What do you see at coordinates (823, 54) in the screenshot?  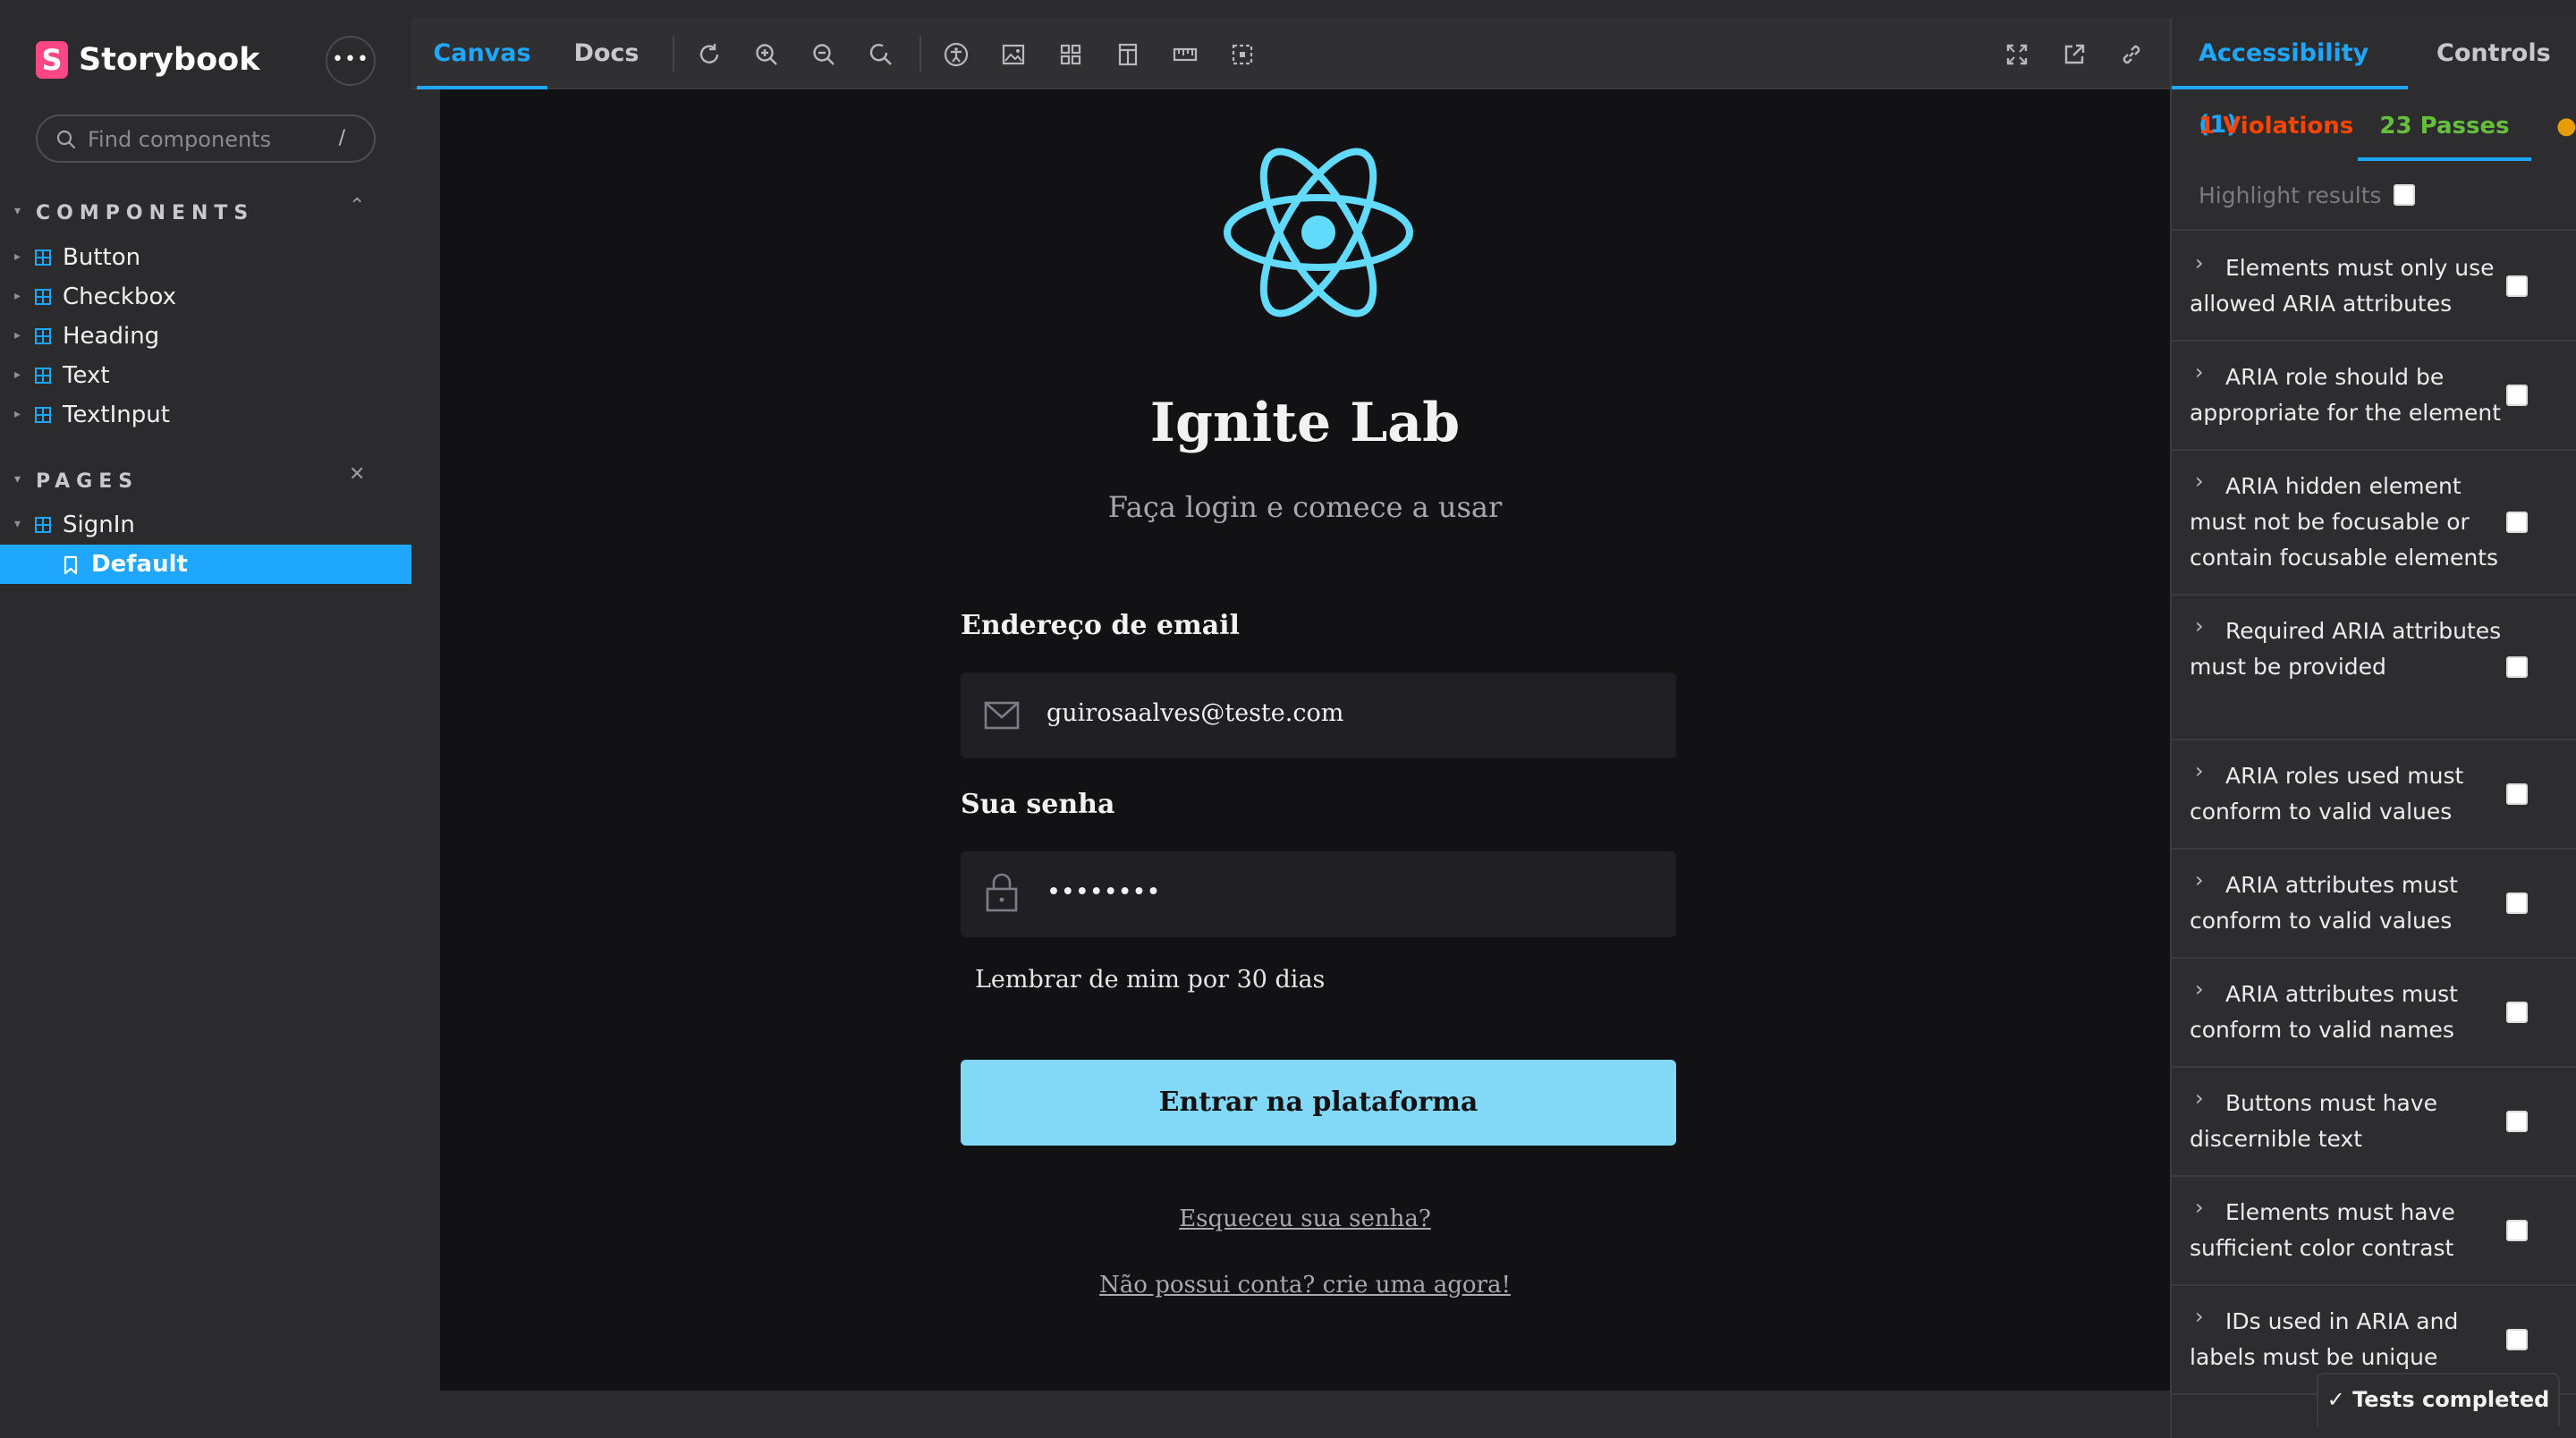 I see `zoom-out-icon` at bounding box center [823, 54].